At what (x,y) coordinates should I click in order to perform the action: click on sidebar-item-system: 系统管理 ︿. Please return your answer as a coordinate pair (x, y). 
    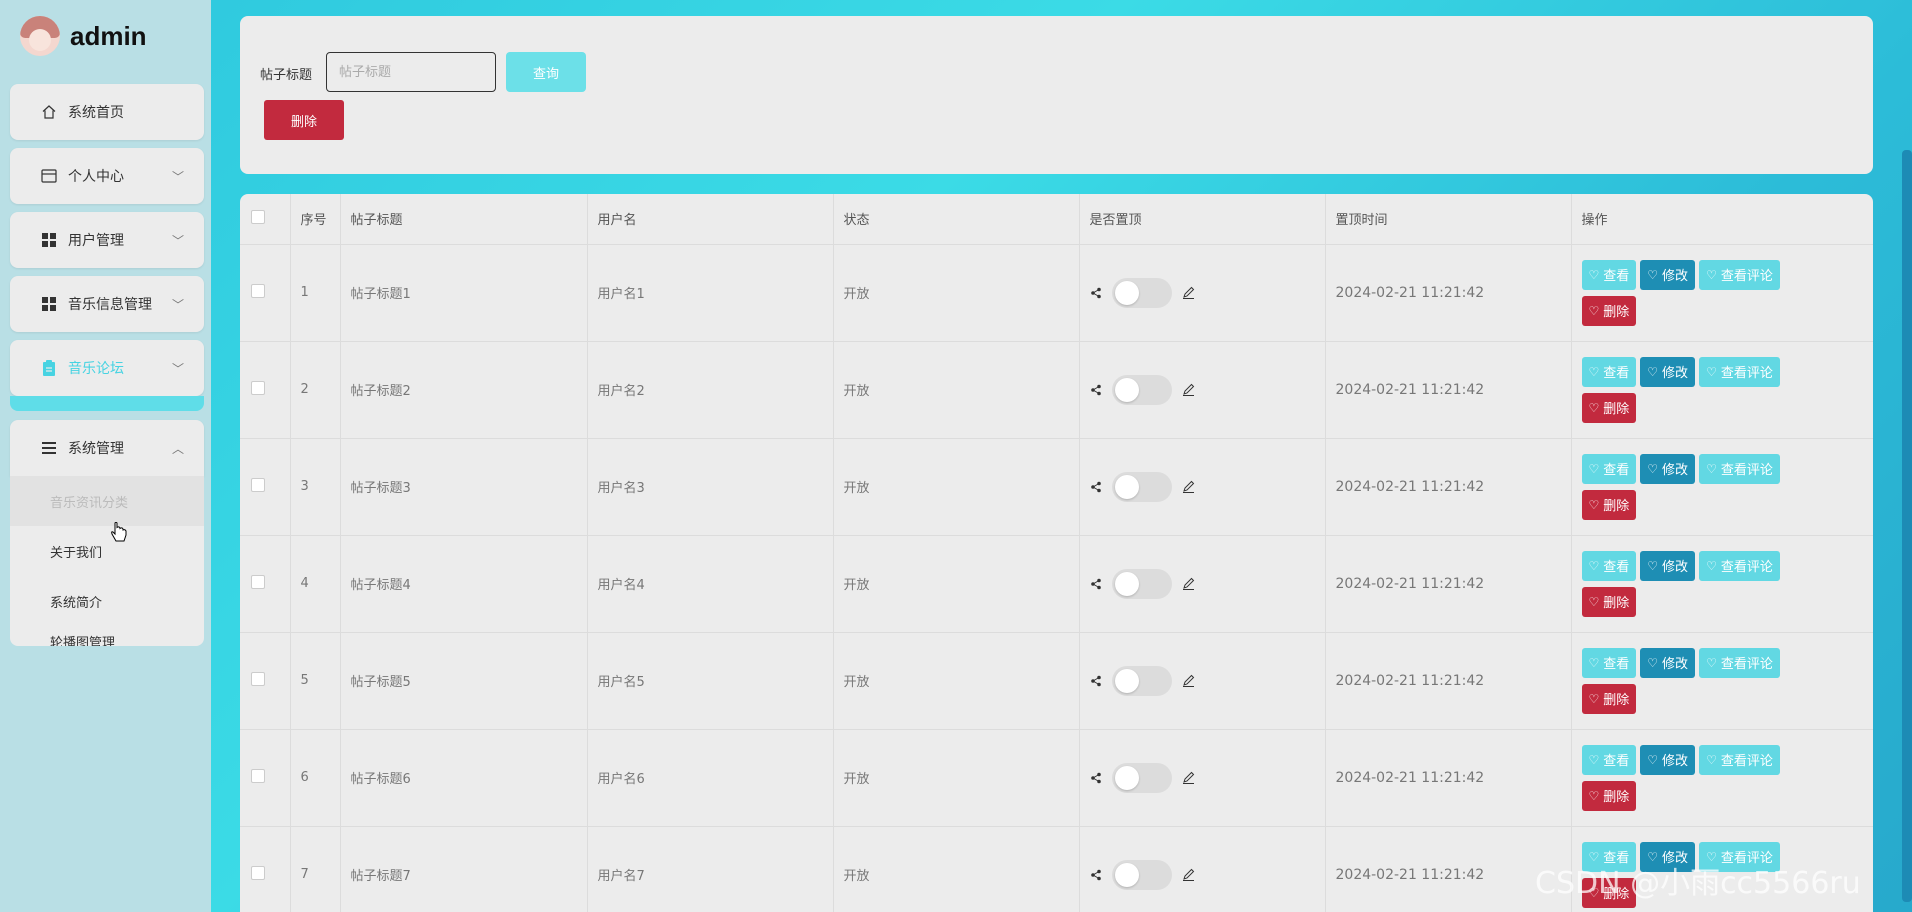
    Looking at the image, I should click on (107, 448).